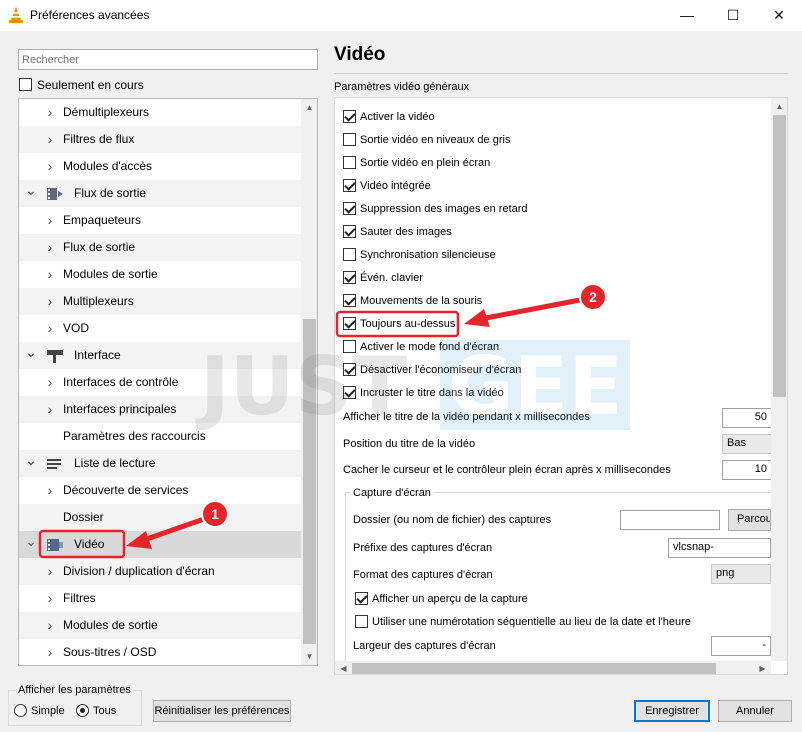 Image resolution: width=802 pixels, height=732 pixels. What do you see at coordinates (361, 621) in the screenshot?
I see `capture-sequential-checkbox` at bounding box center [361, 621].